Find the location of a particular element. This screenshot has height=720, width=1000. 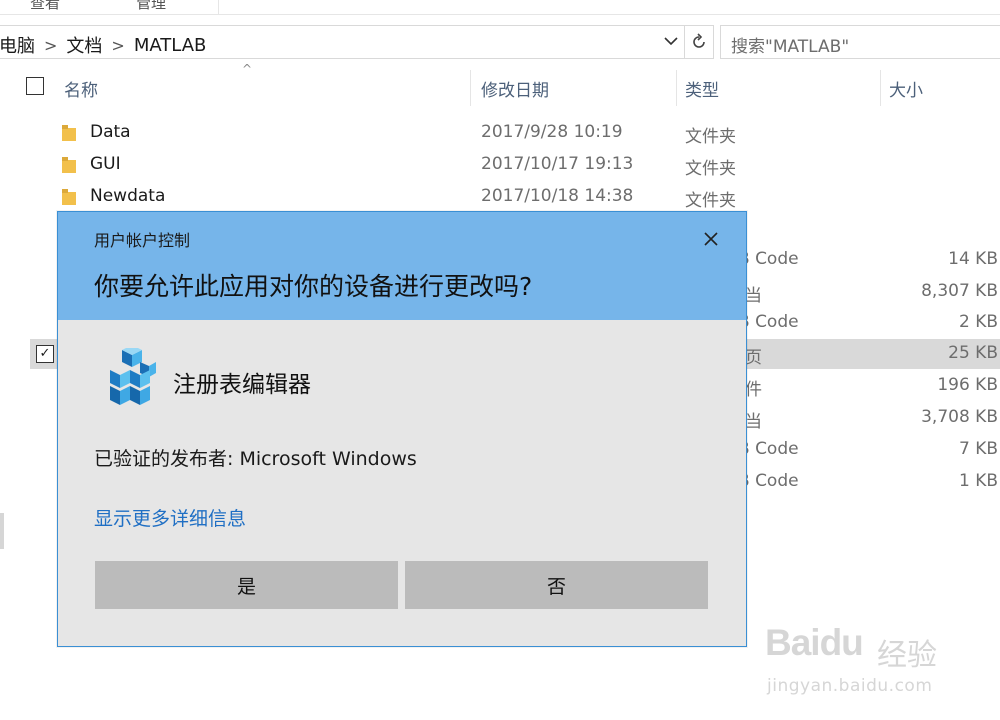

column-header-date: 修改日期 is located at coordinates (515, 88).